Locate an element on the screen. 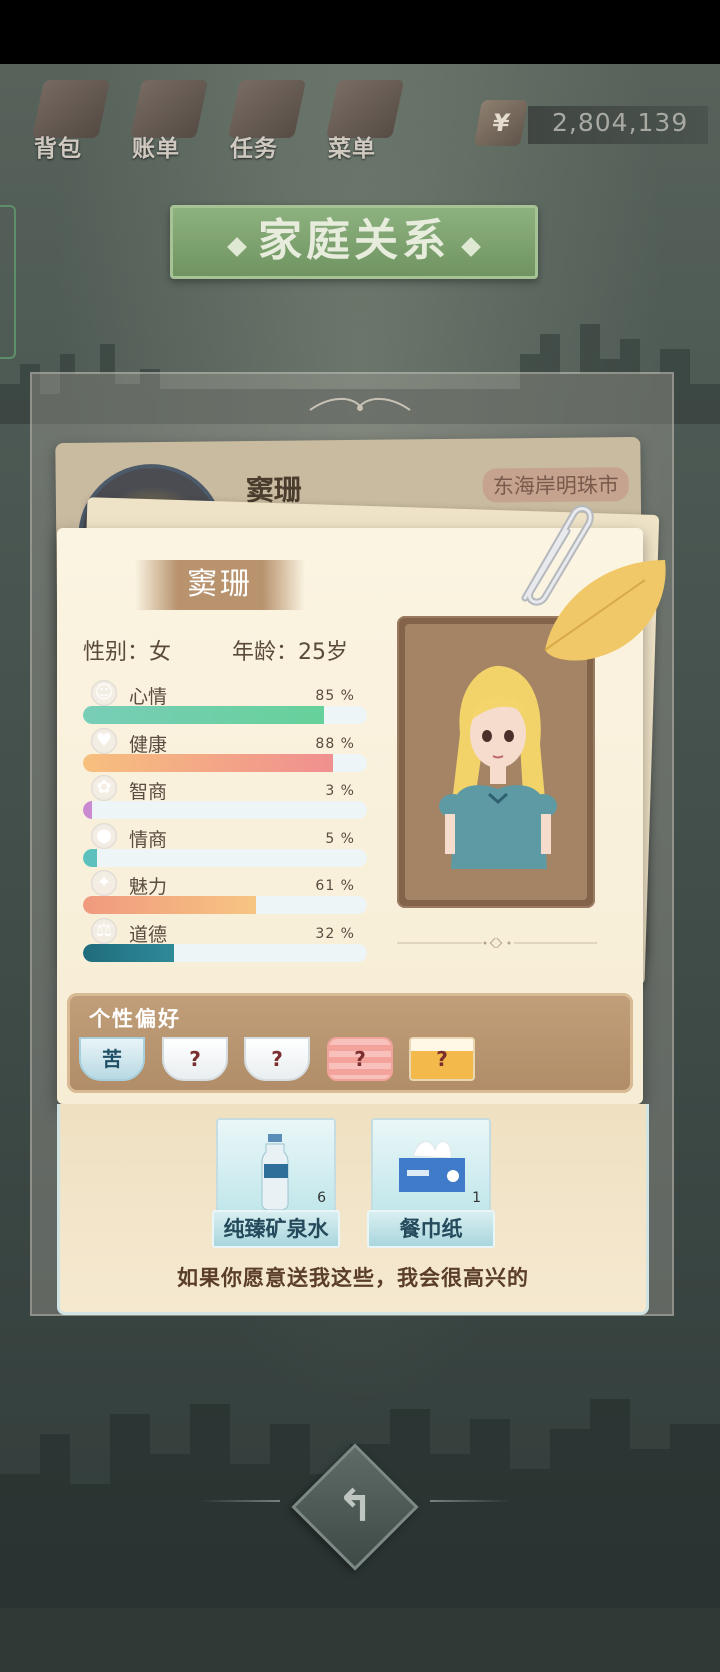 This screenshot has height=1672, width=720. stat-row: ● 情商 5 % is located at coordinates (225, 845).